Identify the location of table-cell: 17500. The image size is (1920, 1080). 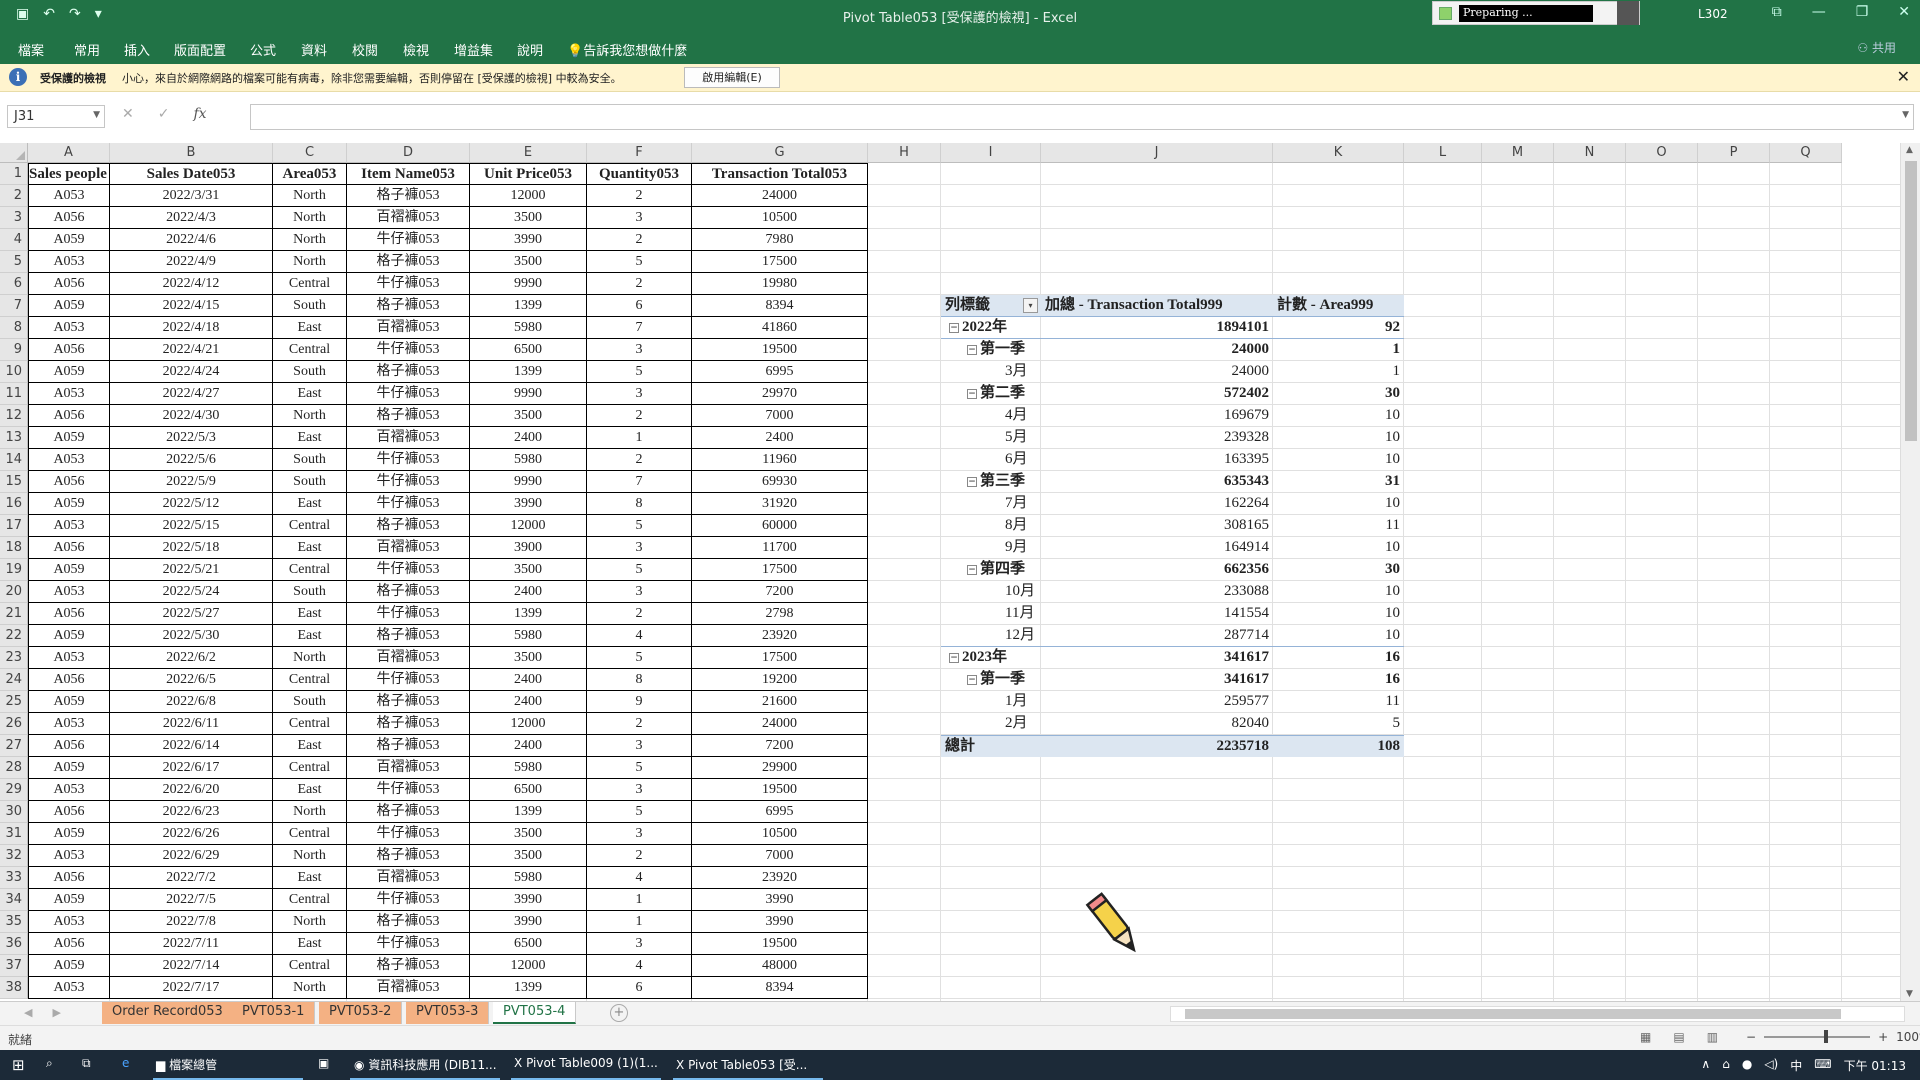
(780, 570).